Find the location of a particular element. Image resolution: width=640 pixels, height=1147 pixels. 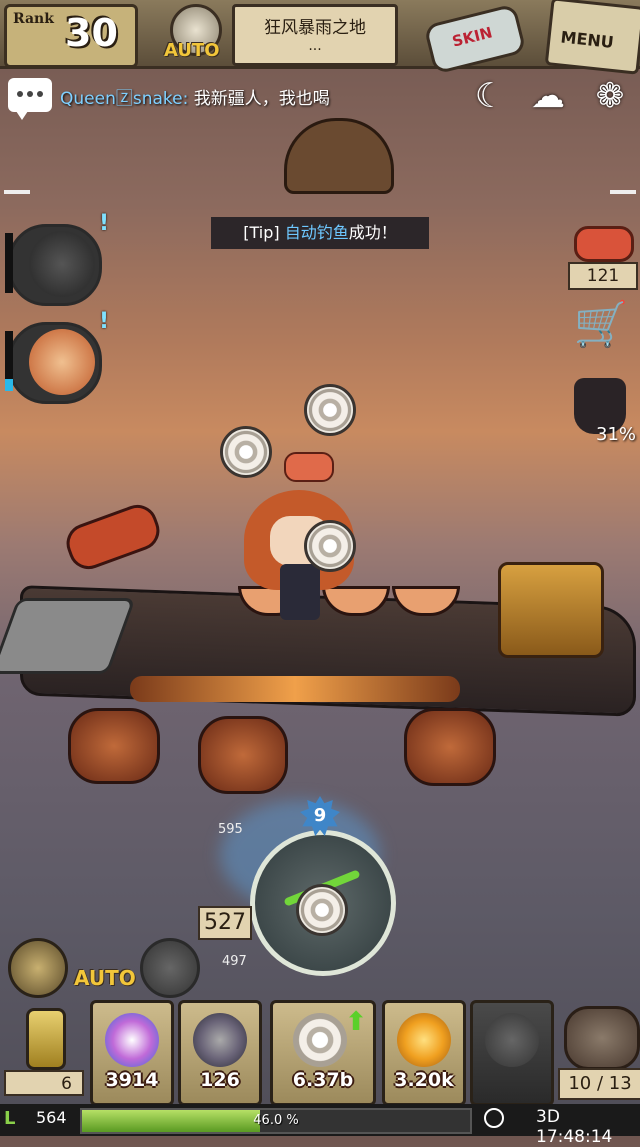

inventory-card-pearl: 3914 is located at coordinates (132, 1053).